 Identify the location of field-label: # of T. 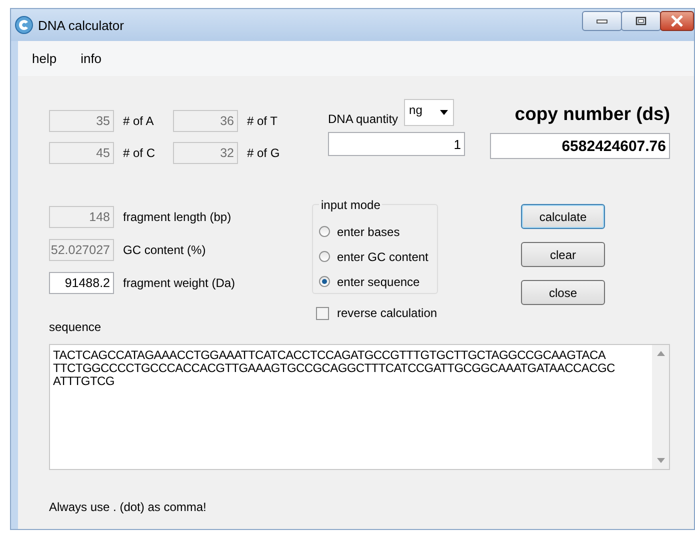
(262, 121).